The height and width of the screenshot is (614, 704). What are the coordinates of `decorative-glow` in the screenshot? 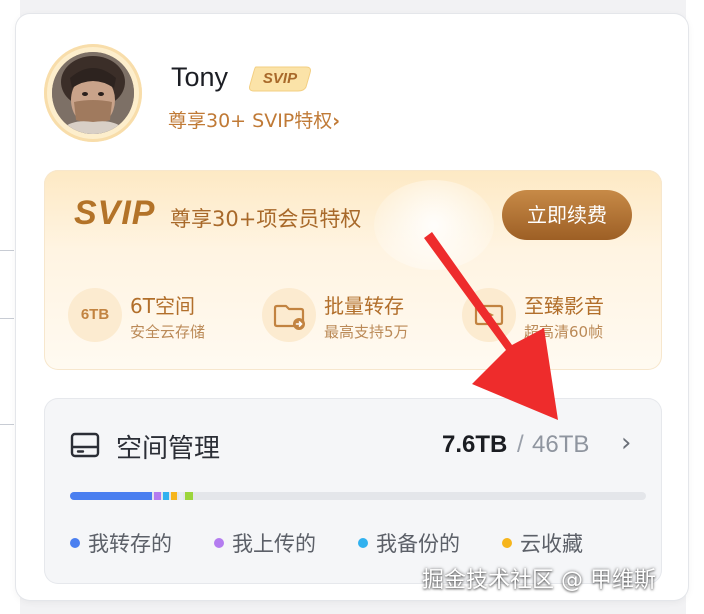 It's located at (434, 225).